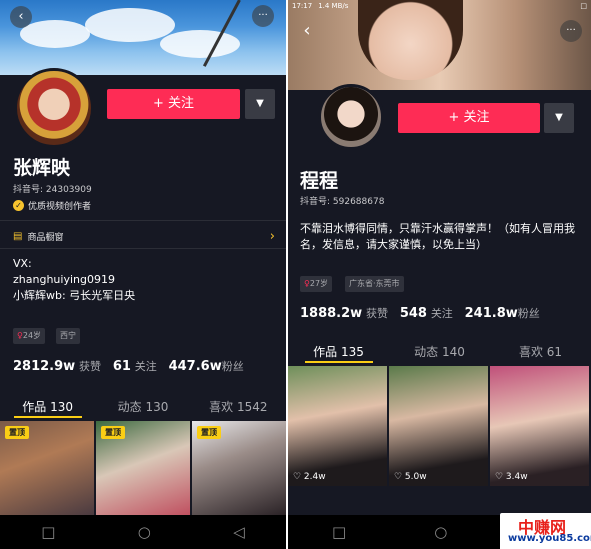  I want to click on following-count: 61, so click(121, 366).